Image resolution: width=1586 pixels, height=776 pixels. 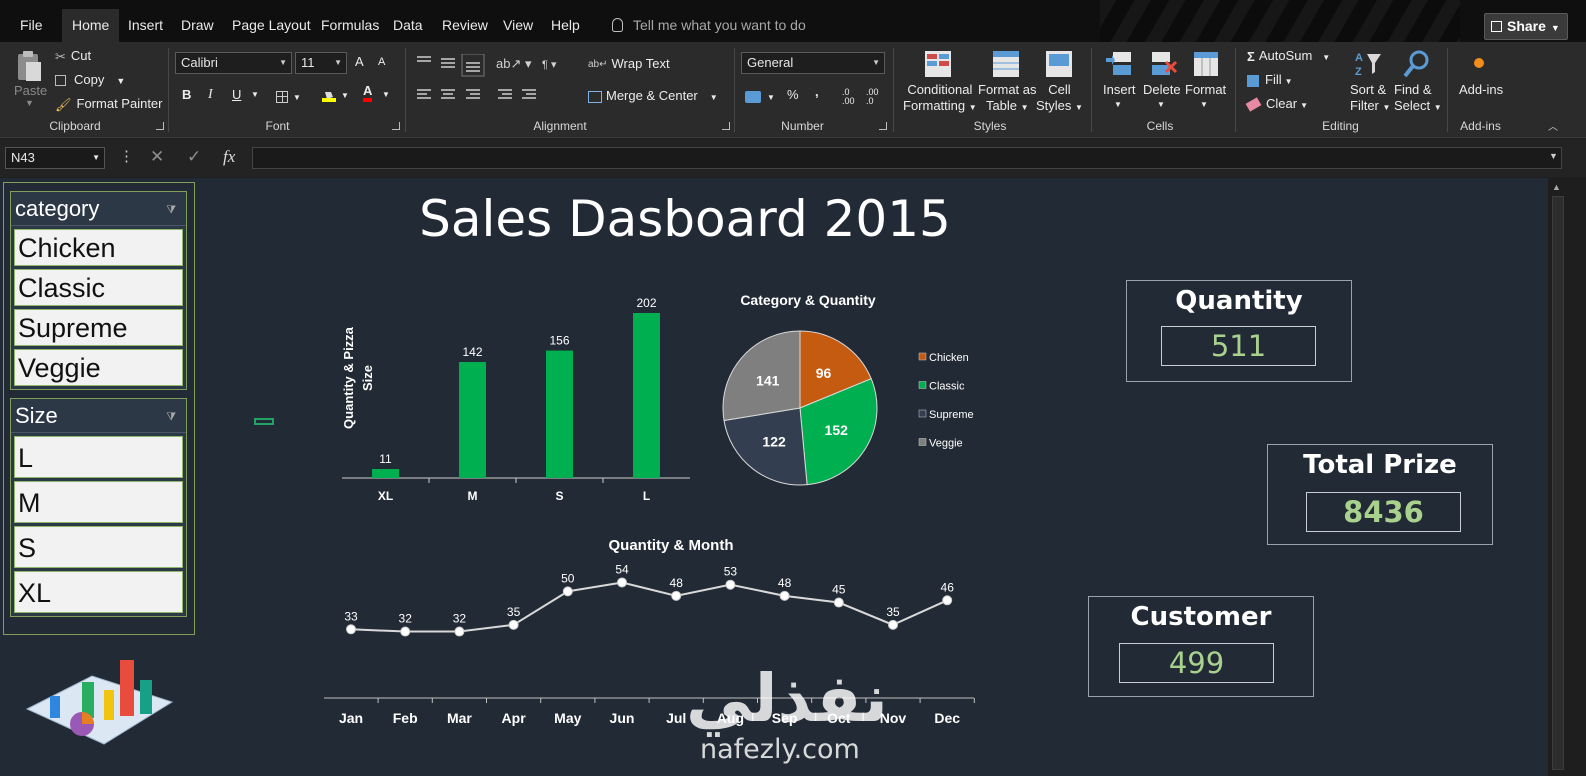 I want to click on cells-group-label: Cells, so click(x=1160, y=126).